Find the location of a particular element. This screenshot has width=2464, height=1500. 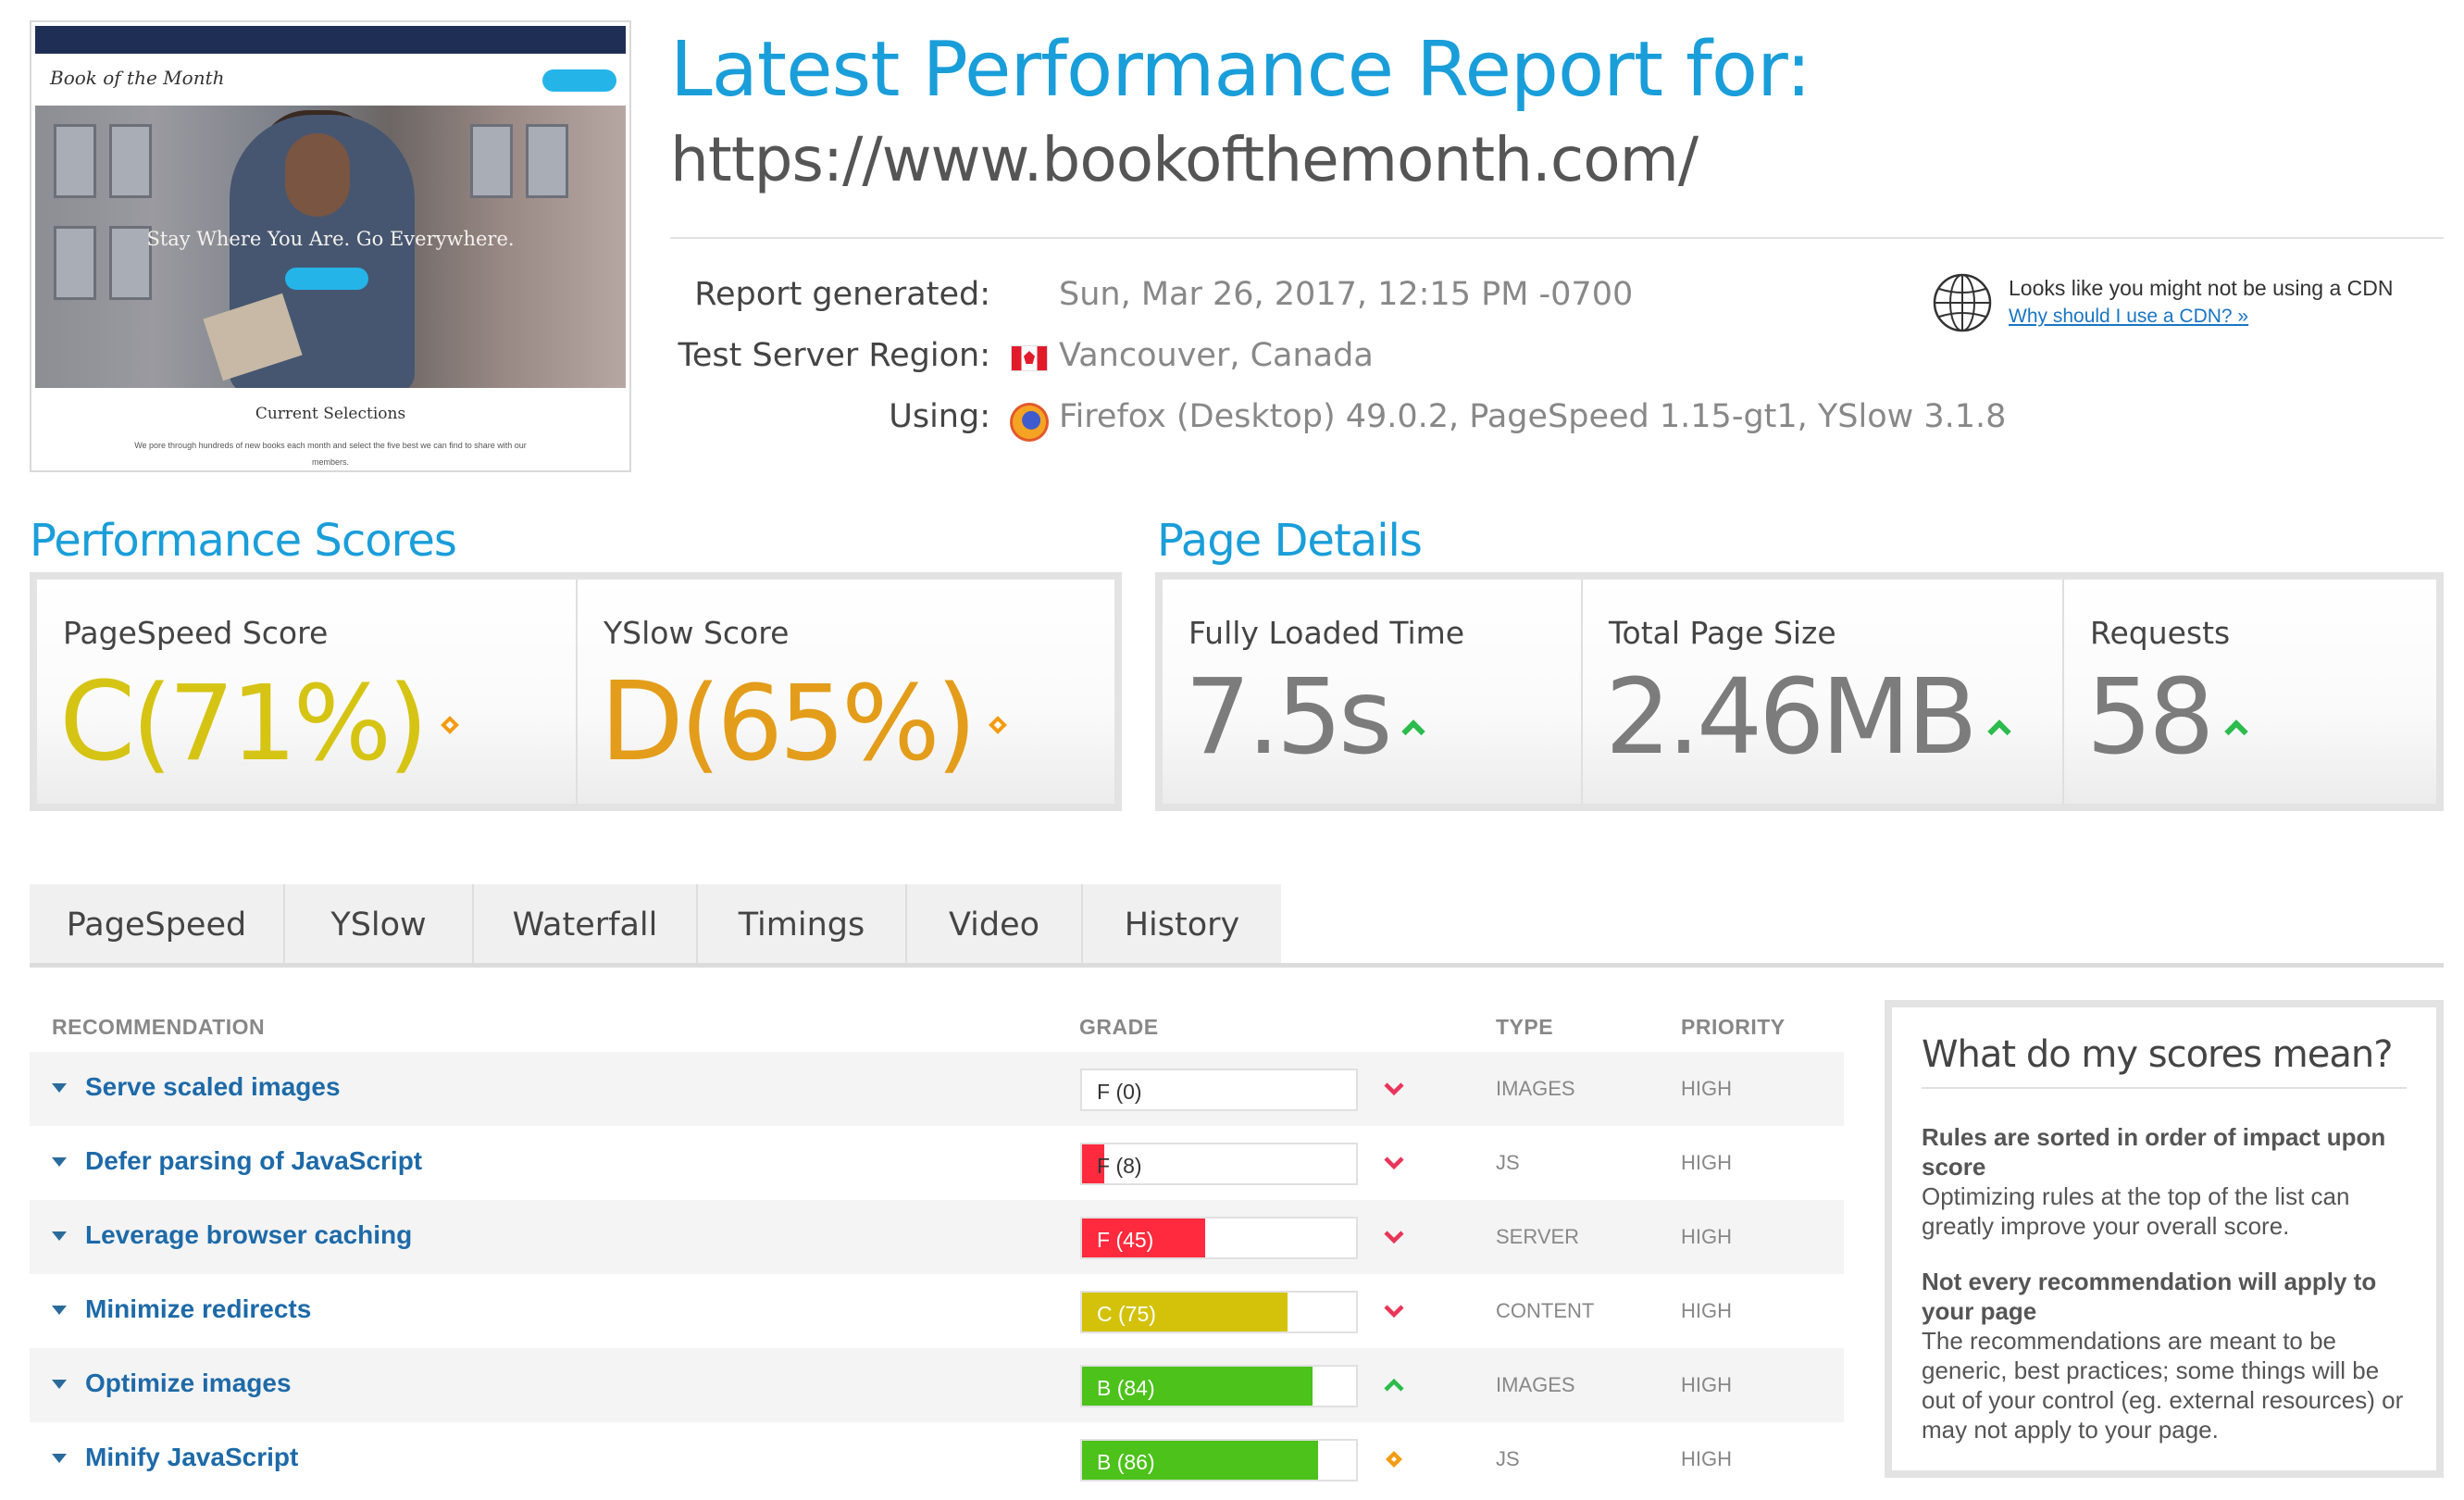

recommendation-name: Optimize images is located at coordinates (188, 1383).